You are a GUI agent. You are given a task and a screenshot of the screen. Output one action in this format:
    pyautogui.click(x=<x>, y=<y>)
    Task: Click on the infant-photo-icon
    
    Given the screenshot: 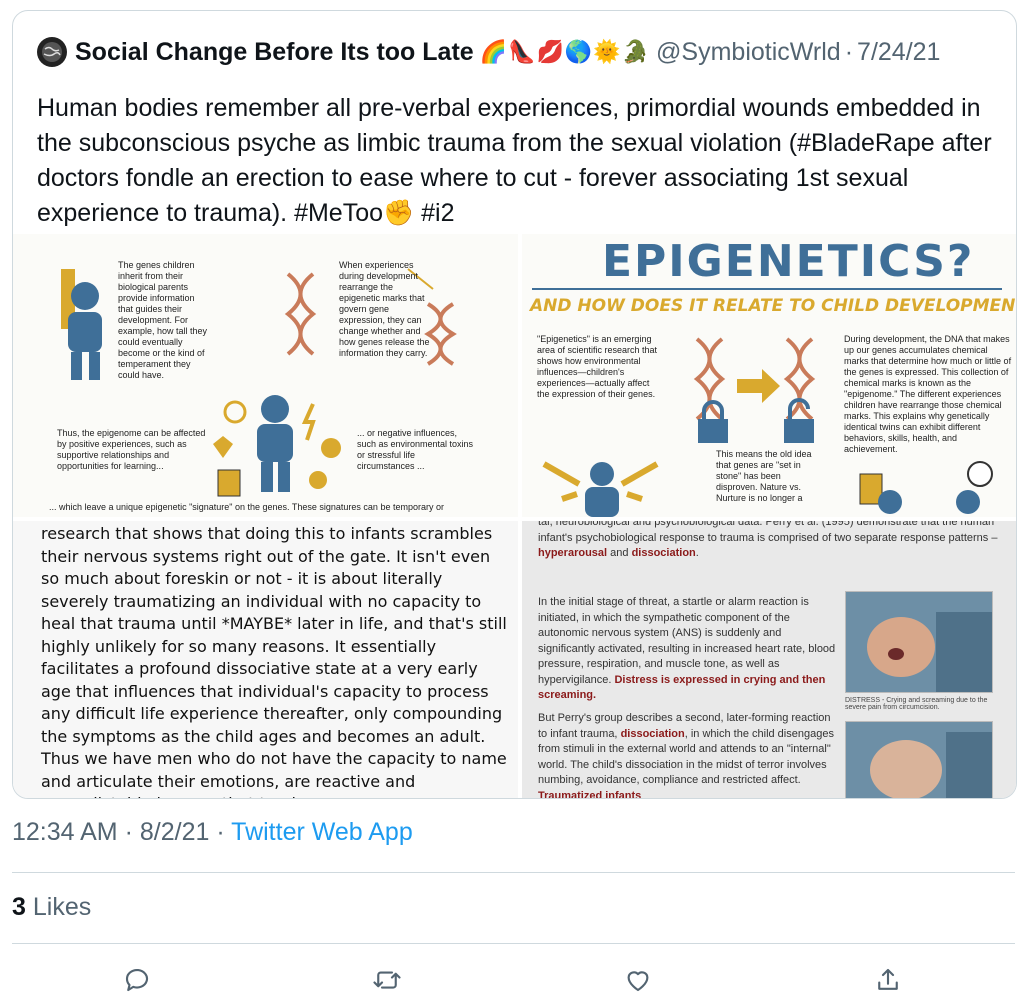 What is the action you would take?
    pyautogui.click(x=929, y=652)
    